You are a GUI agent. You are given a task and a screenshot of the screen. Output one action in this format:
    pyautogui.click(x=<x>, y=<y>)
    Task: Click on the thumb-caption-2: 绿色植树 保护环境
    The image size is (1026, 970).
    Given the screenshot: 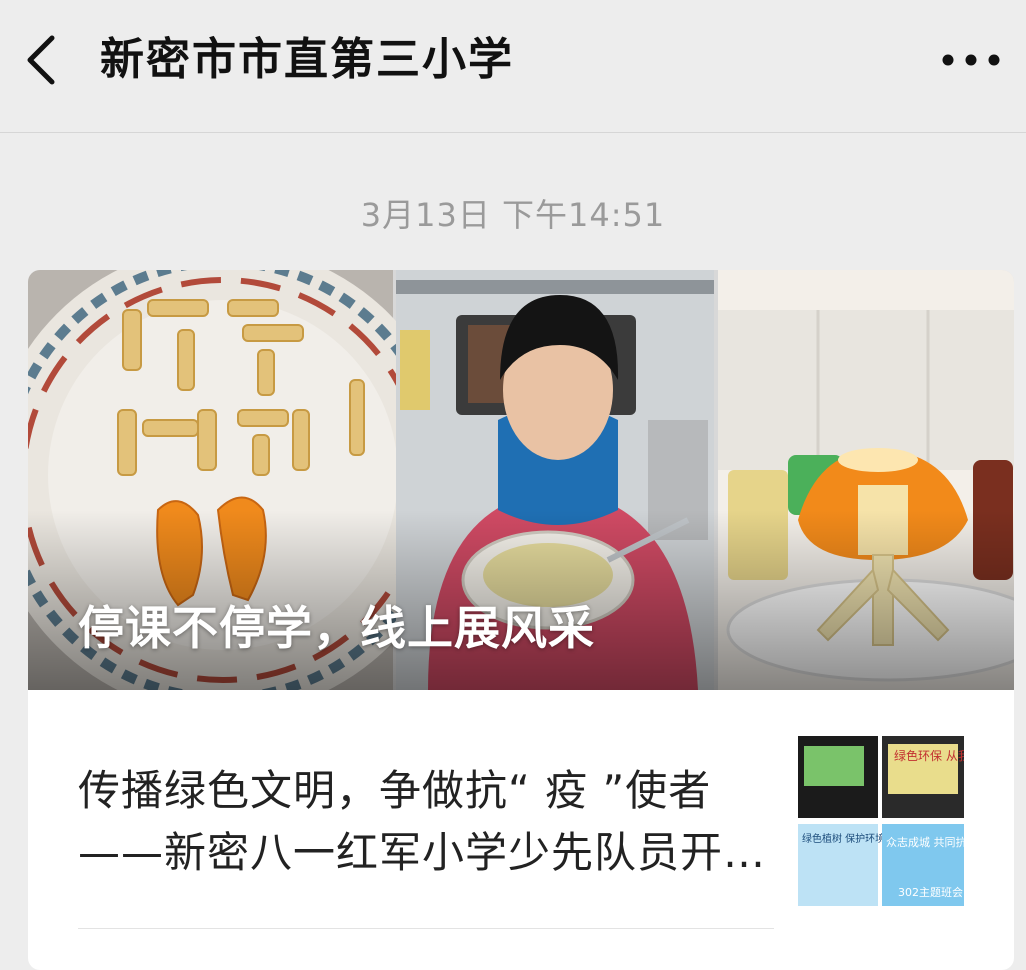 What is the action you would take?
    pyautogui.click(x=843, y=838)
    